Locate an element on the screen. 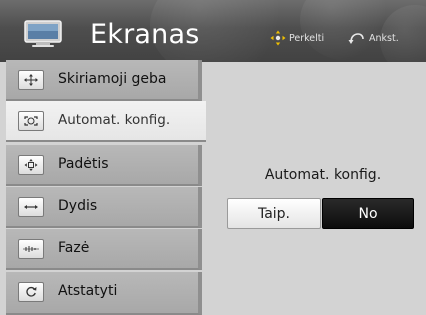  menu-item-reset: Atstatyti is located at coordinates (104, 293).